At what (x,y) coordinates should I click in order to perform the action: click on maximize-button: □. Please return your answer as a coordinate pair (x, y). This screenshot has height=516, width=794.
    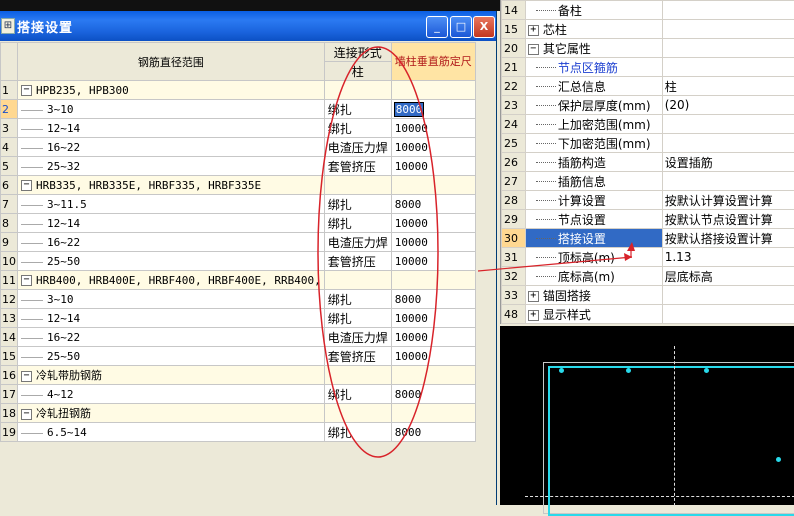
    Looking at the image, I should click on (461, 27).